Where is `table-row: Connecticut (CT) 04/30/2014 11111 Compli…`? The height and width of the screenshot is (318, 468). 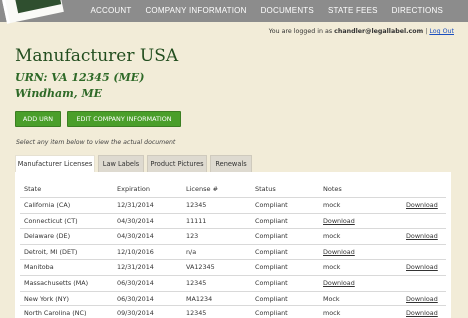 table-row: Connecticut (CT) 04/30/2014 11111 Compli… is located at coordinates (233, 220).